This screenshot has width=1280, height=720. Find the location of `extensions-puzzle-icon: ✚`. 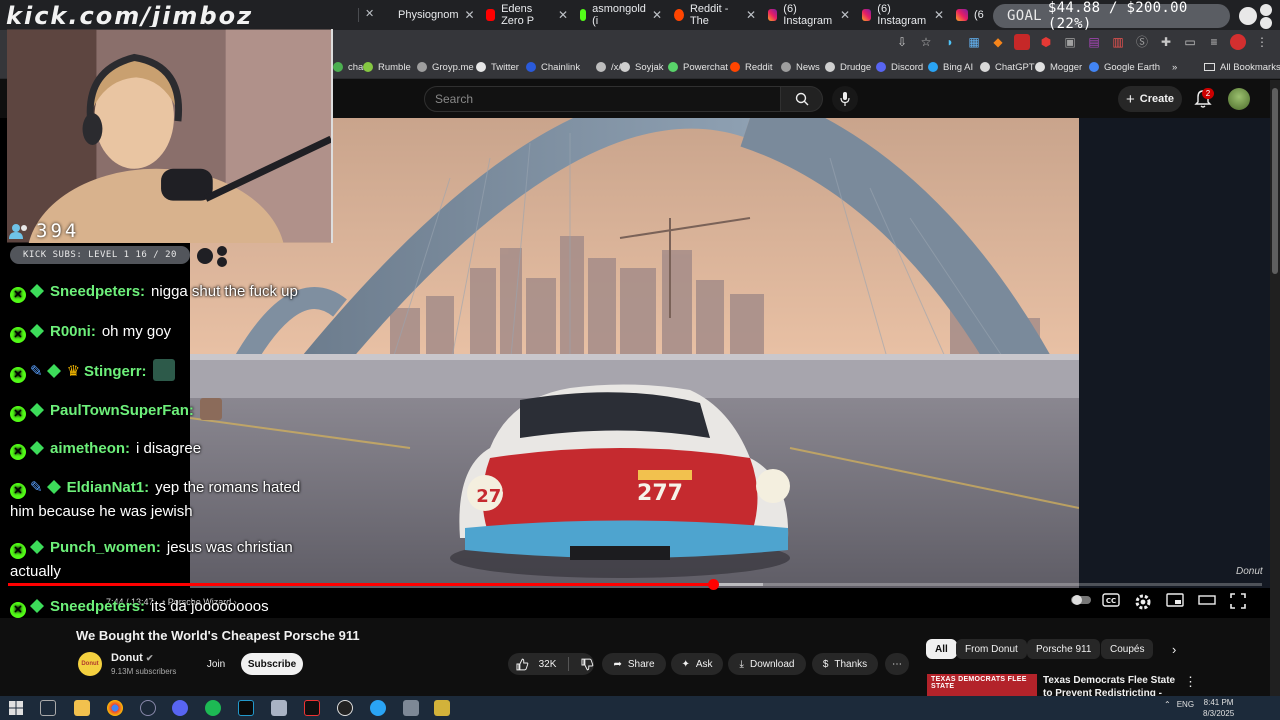

extensions-puzzle-icon: ✚ is located at coordinates (1166, 42).